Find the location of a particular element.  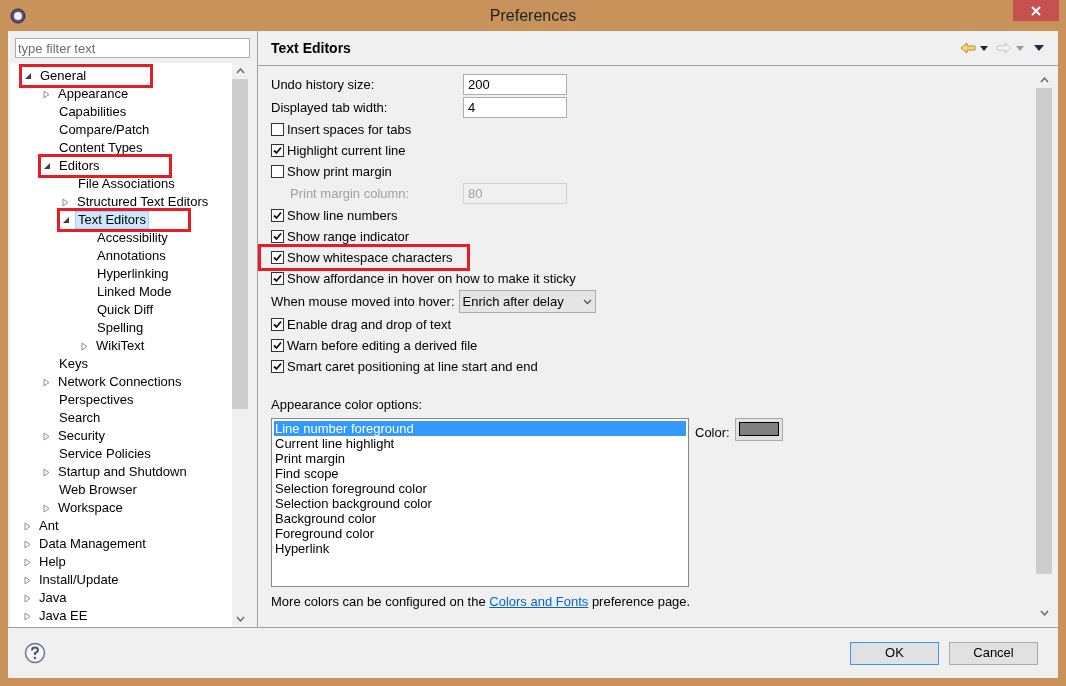

tree-item: Linked Mode is located at coordinates (134, 292).